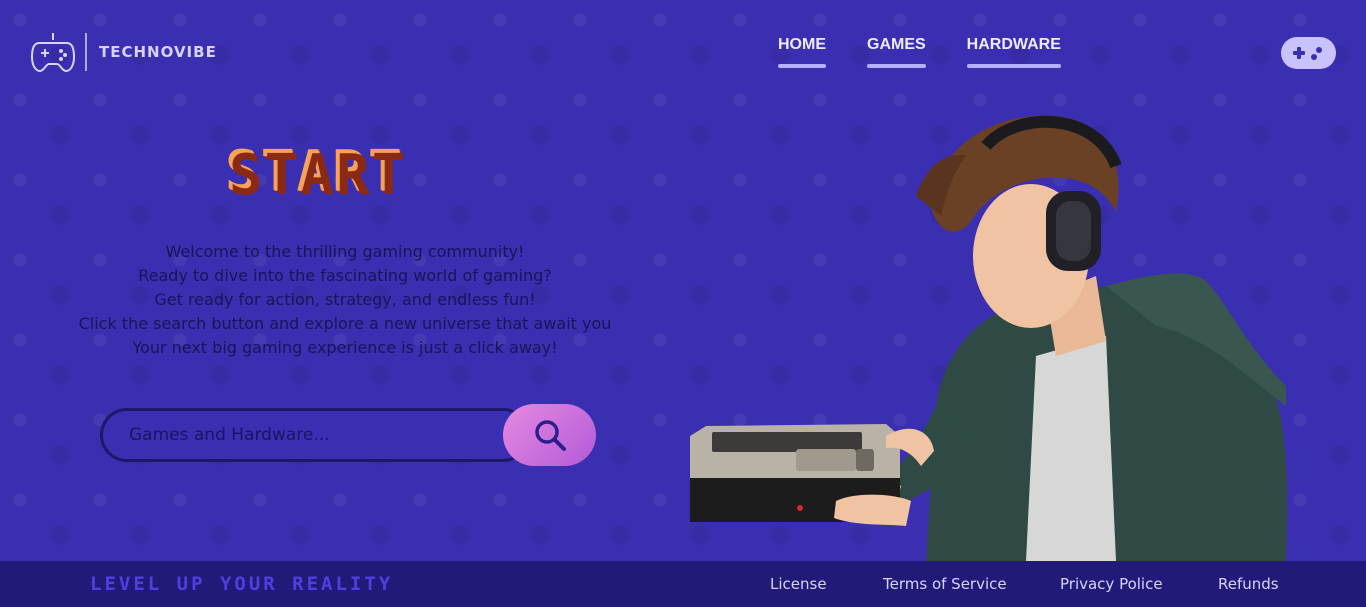  What do you see at coordinates (896, 52) in the screenshot?
I see `nav-games: GAMES` at bounding box center [896, 52].